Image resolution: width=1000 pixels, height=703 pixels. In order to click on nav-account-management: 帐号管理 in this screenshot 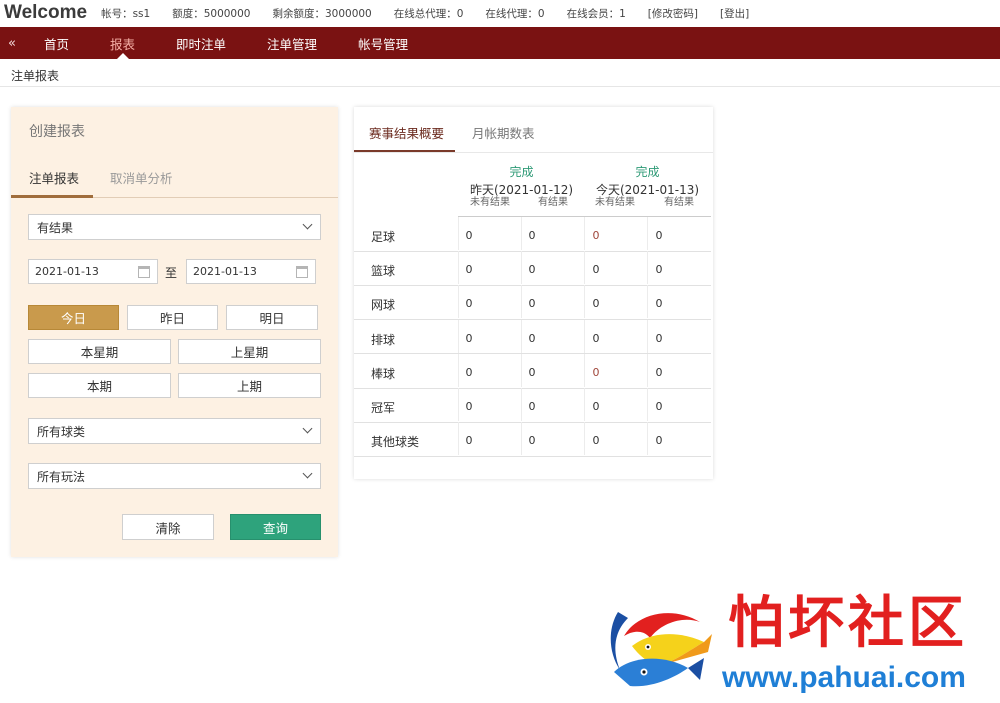, I will do `click(383, 43)`.